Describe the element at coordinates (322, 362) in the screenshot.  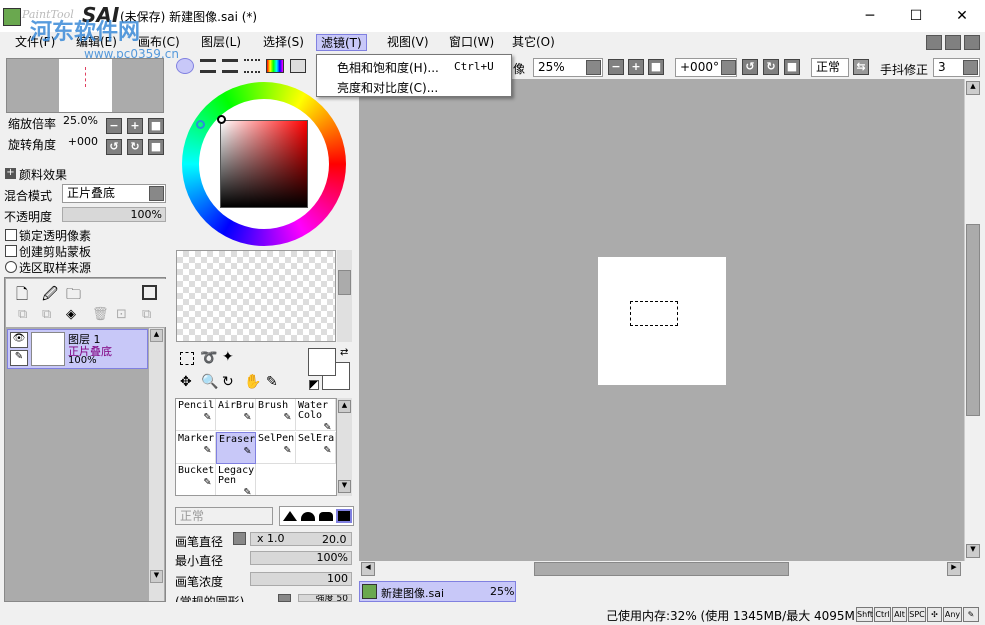
I see `primary-color-swatch` at that location.